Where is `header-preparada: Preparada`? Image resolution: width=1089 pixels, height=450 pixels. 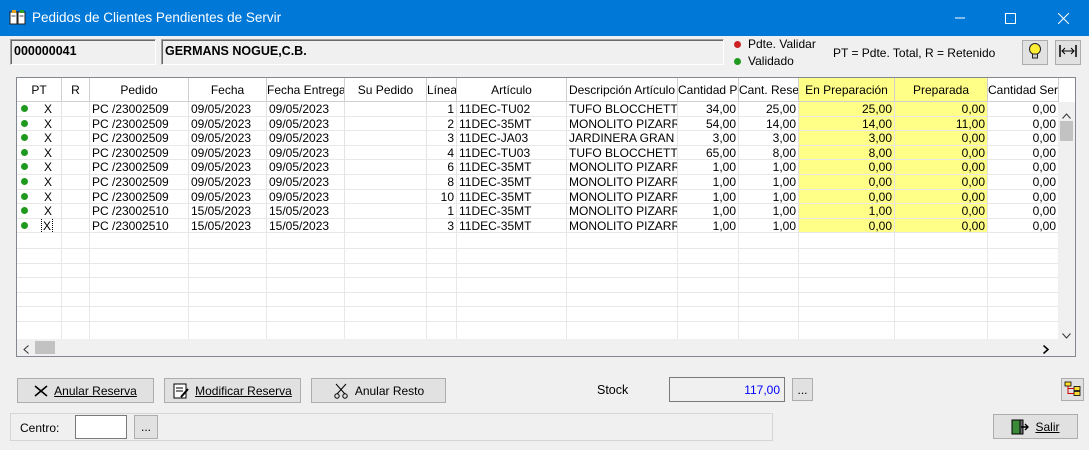 header-preparada: Preparada is located at coordinates (941, 90).